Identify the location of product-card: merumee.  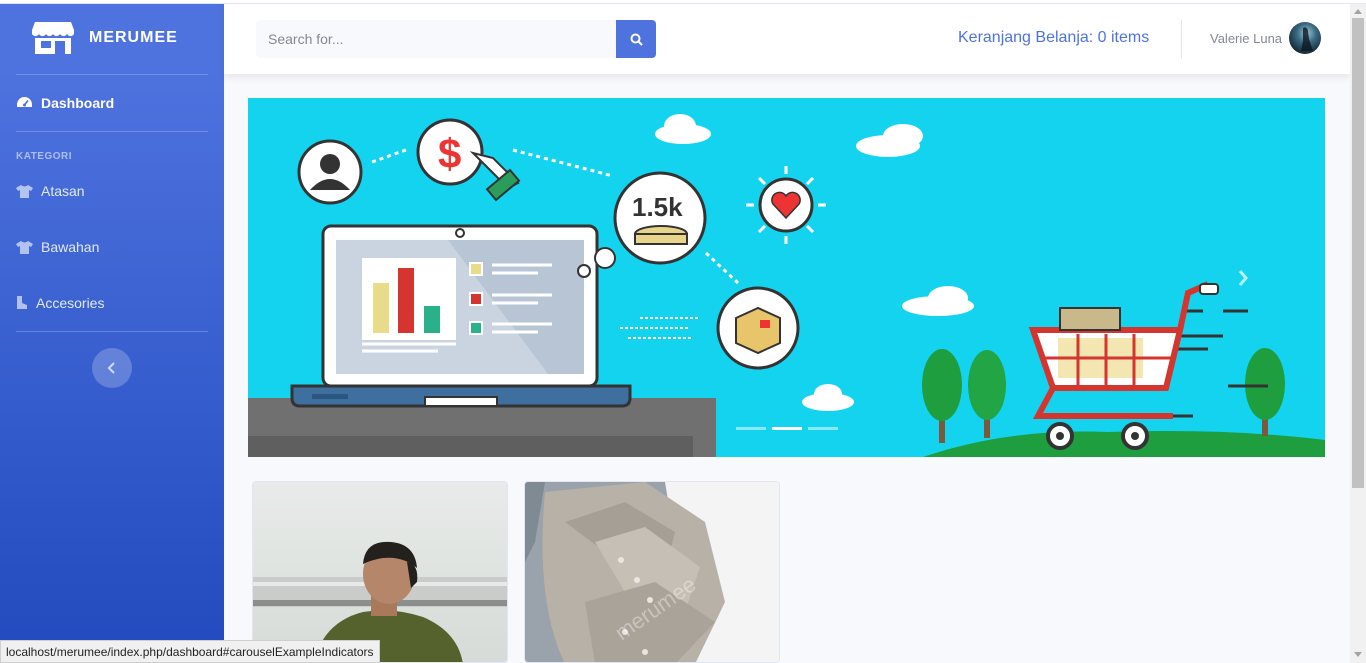
(652, 572).